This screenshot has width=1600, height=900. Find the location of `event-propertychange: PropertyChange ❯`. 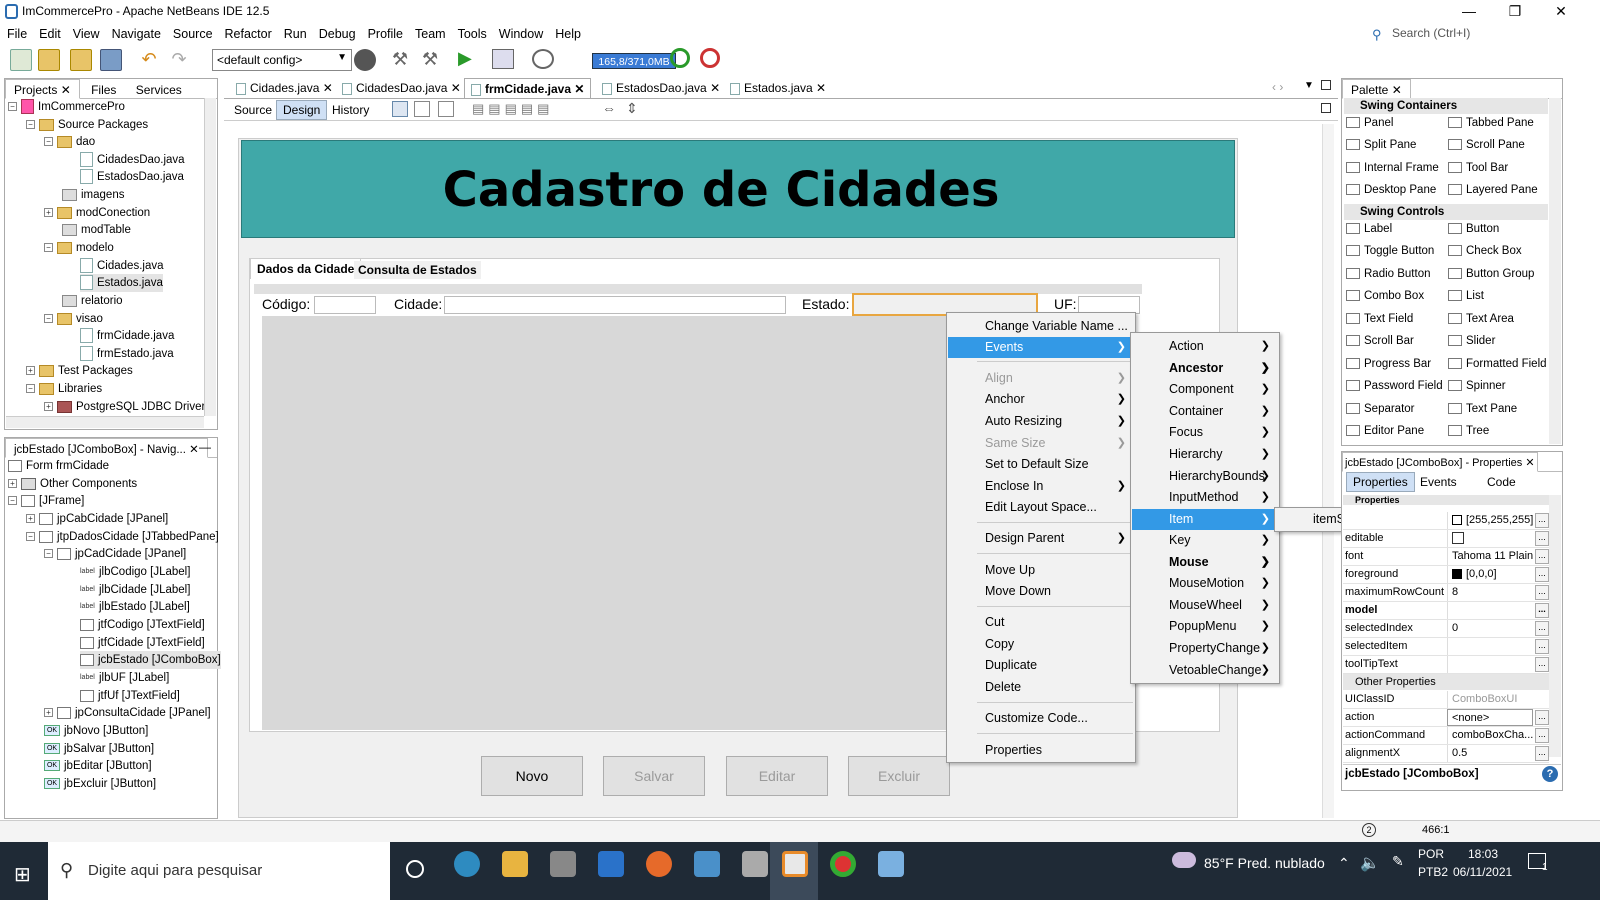

event-propertychange: PropertyChange ❯ is located at coordinates (1205, 648).